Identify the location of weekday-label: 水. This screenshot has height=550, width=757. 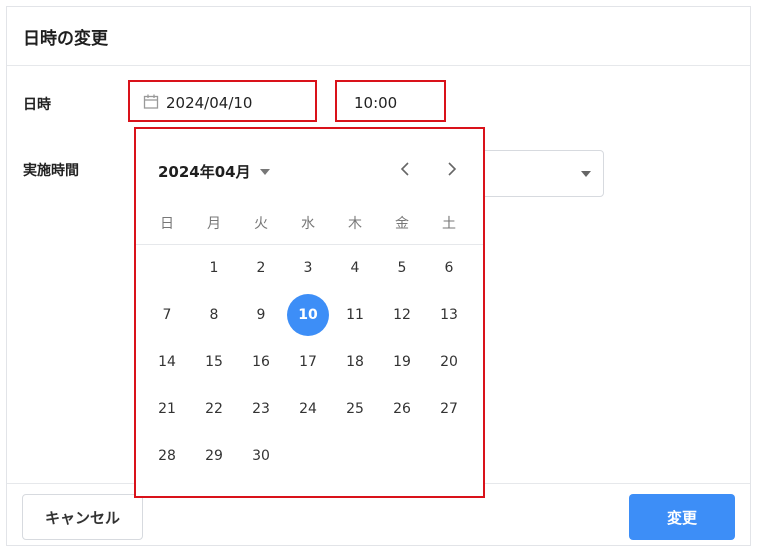
(308, 224).